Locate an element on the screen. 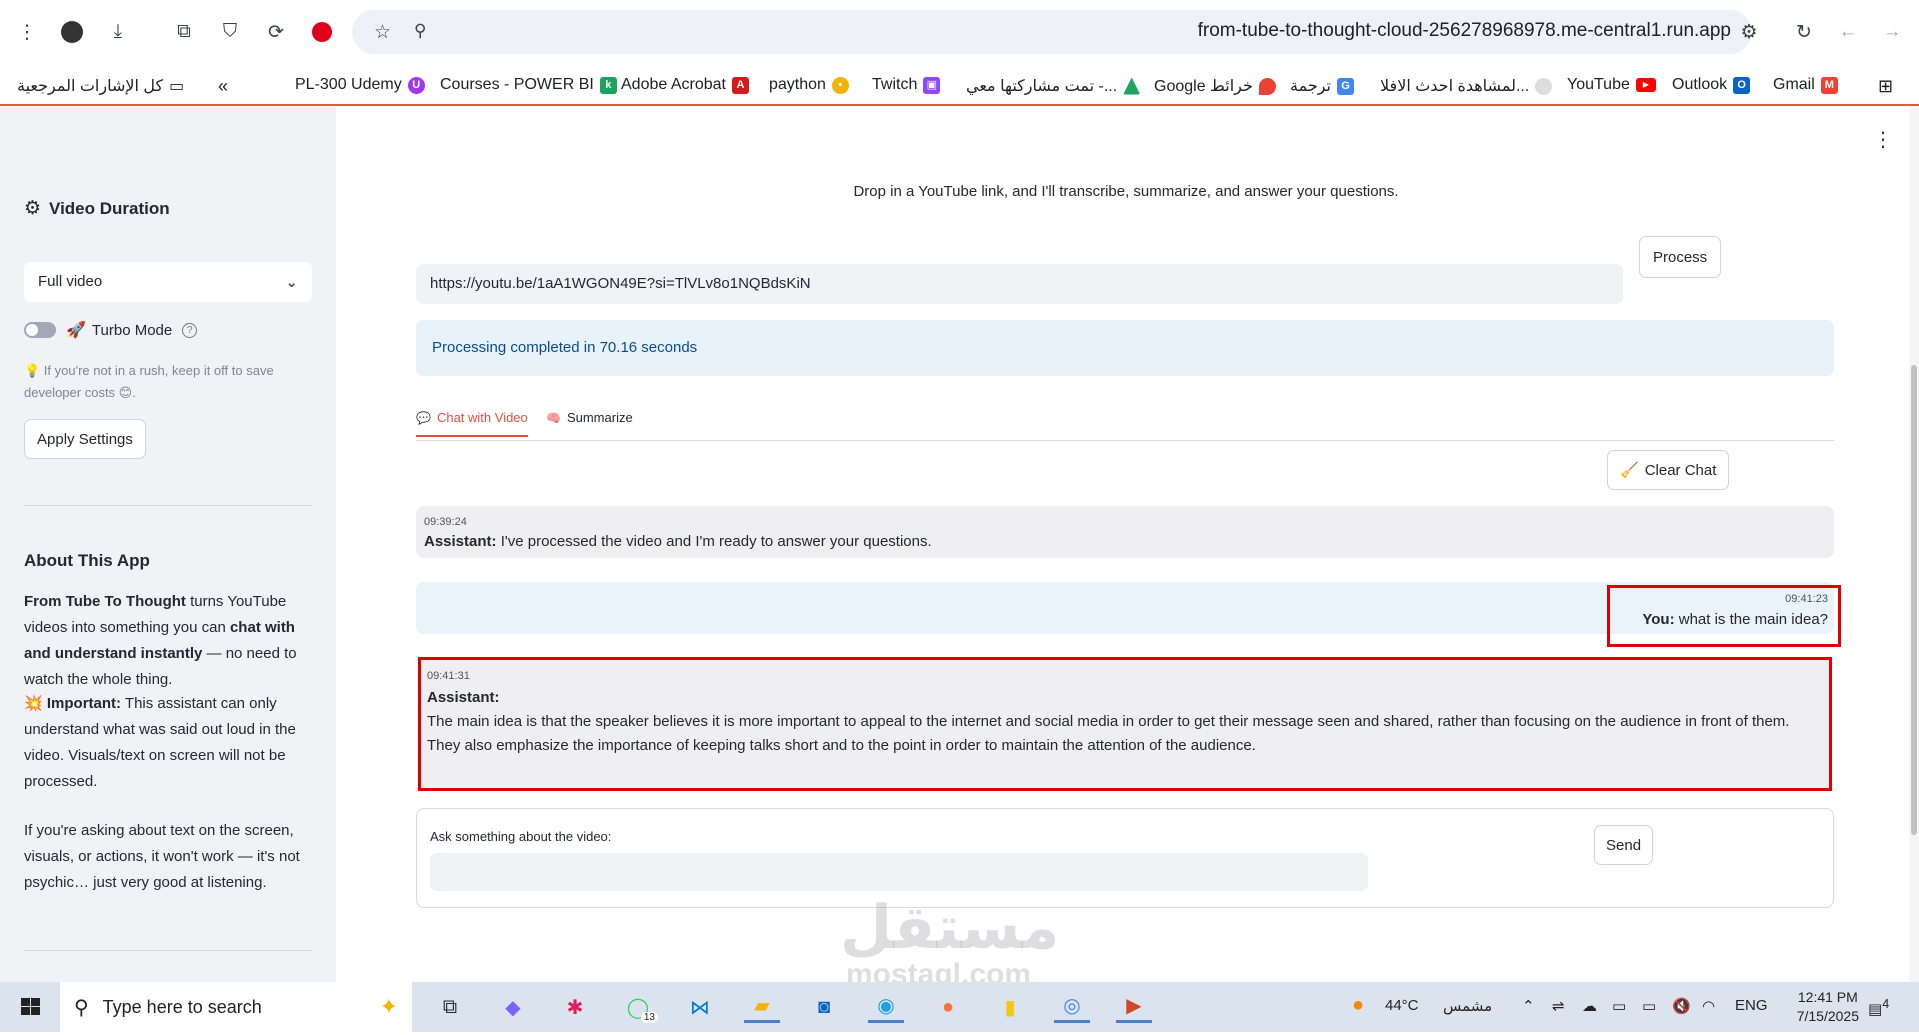 This screenshot has height=1035, width=1919. tab-chat-with-video: 💬 Chat with Video is located at coordinates (472, 423).